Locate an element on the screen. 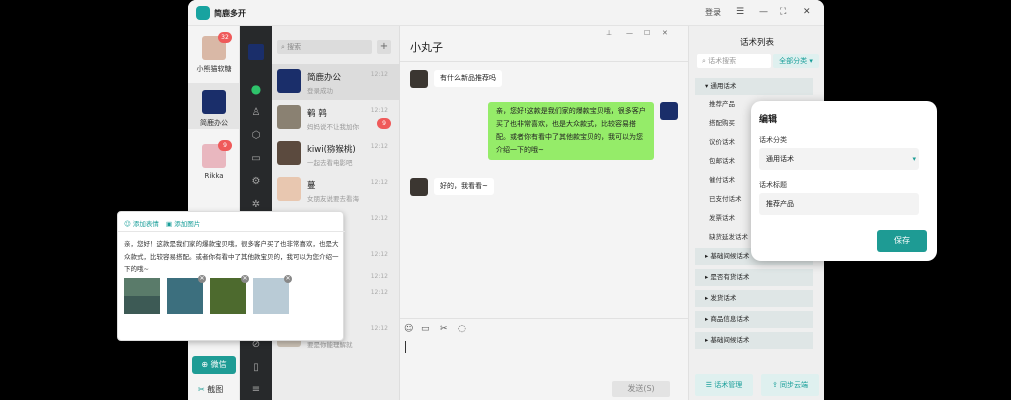 This screenshot has height=400, width=1011. edit-card: 编辑 话术分类 通用话术 ▾ 话术标题 推荐产品 保存 is located at coordinates (844, 181).